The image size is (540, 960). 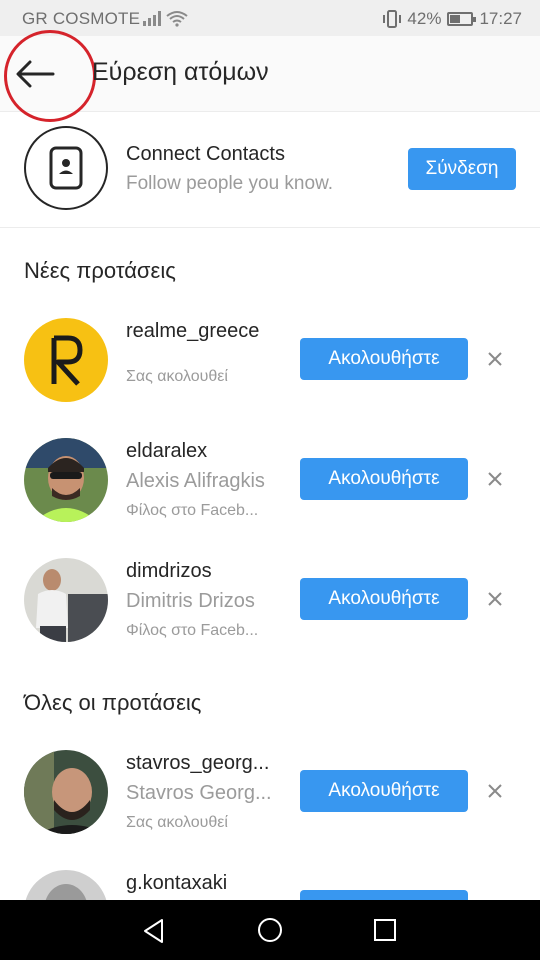 I want to click on connect-button: Σύνδεση, so click(x=462, y=169).